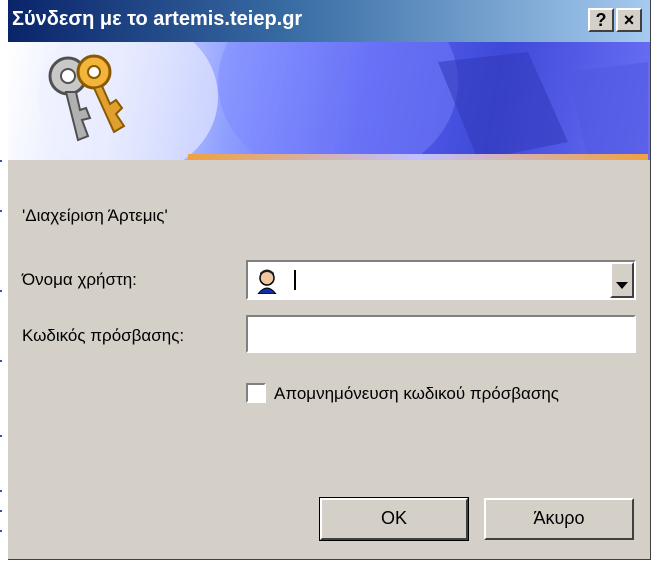  Describe the element at coordinates (418, 157) in the screenshot. I see `banner-stripe` at that location.